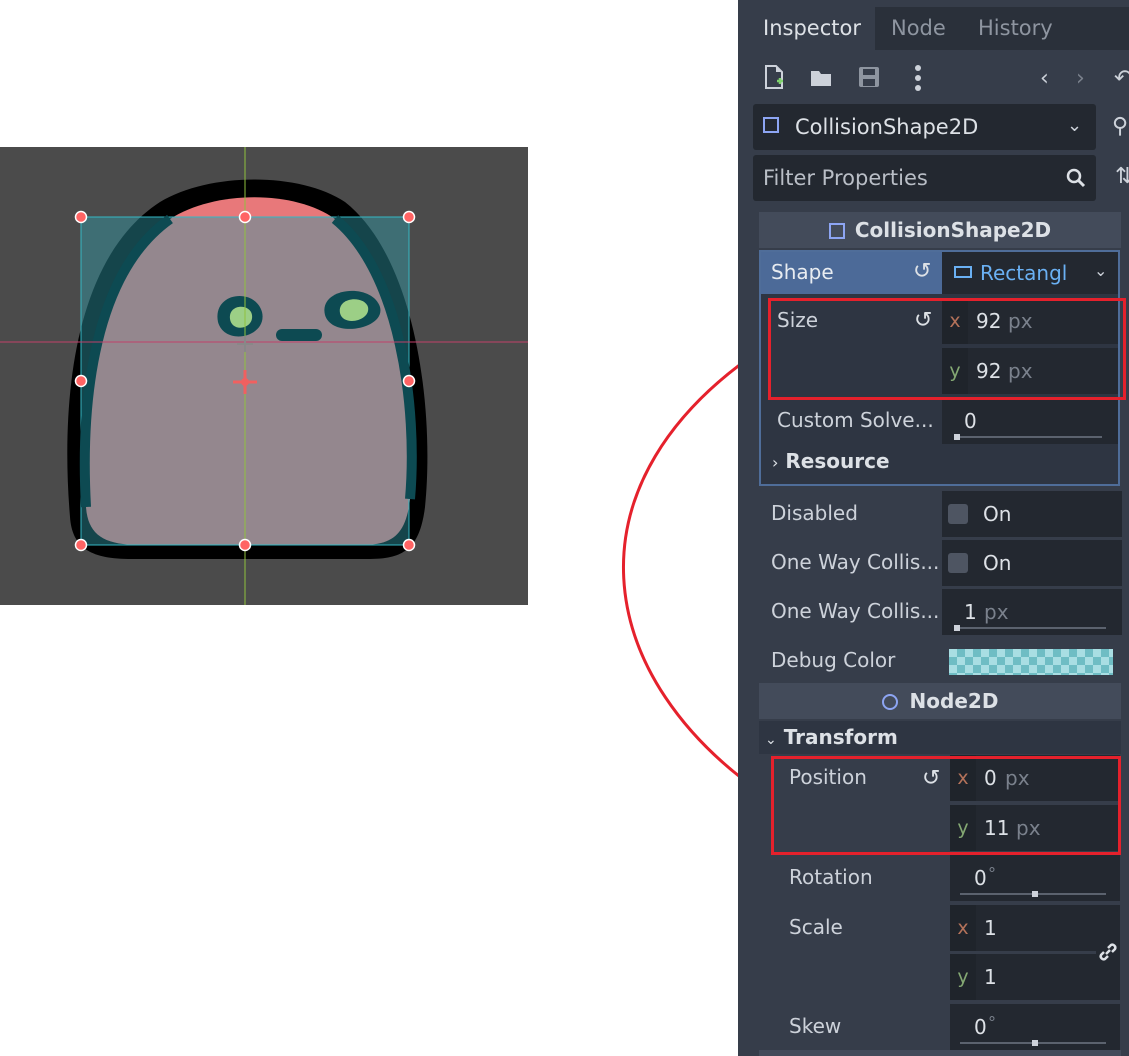  I want to click on rectangle-shape-icon, so click(963, 272).